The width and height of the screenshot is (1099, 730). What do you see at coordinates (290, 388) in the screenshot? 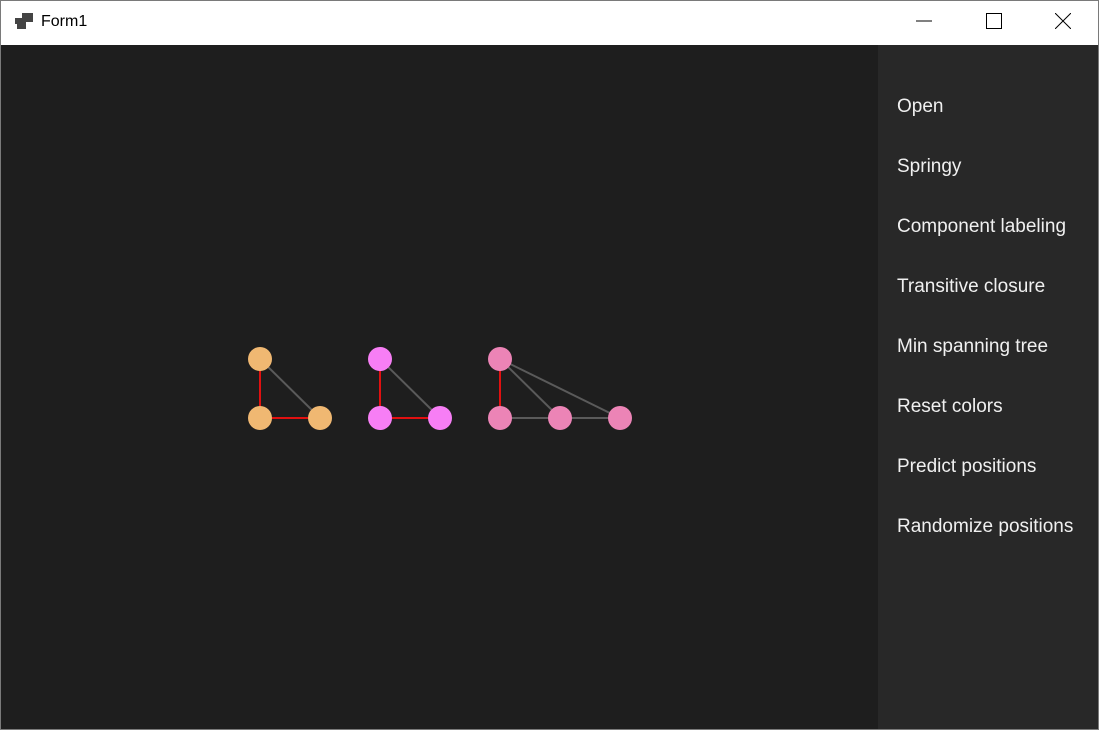
I see `graph-edge-a1-a3` at bounding box center [290, 388].